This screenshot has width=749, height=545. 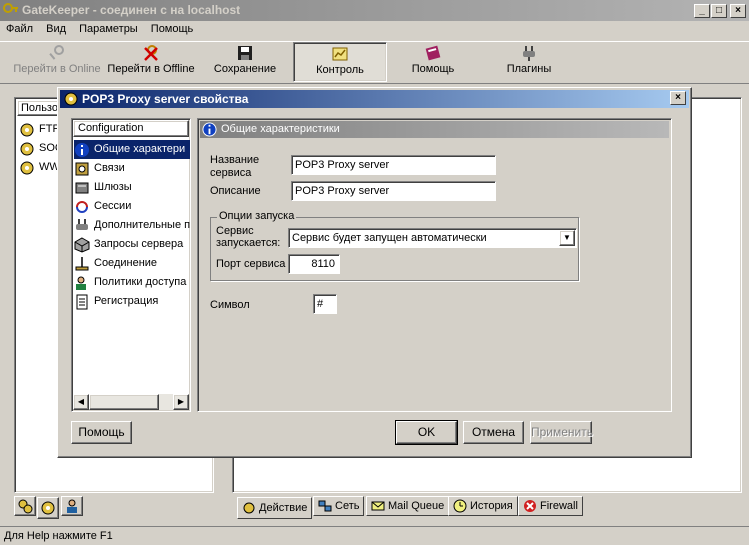 I want to click on floppy-icon, so click(x=245, y=53).